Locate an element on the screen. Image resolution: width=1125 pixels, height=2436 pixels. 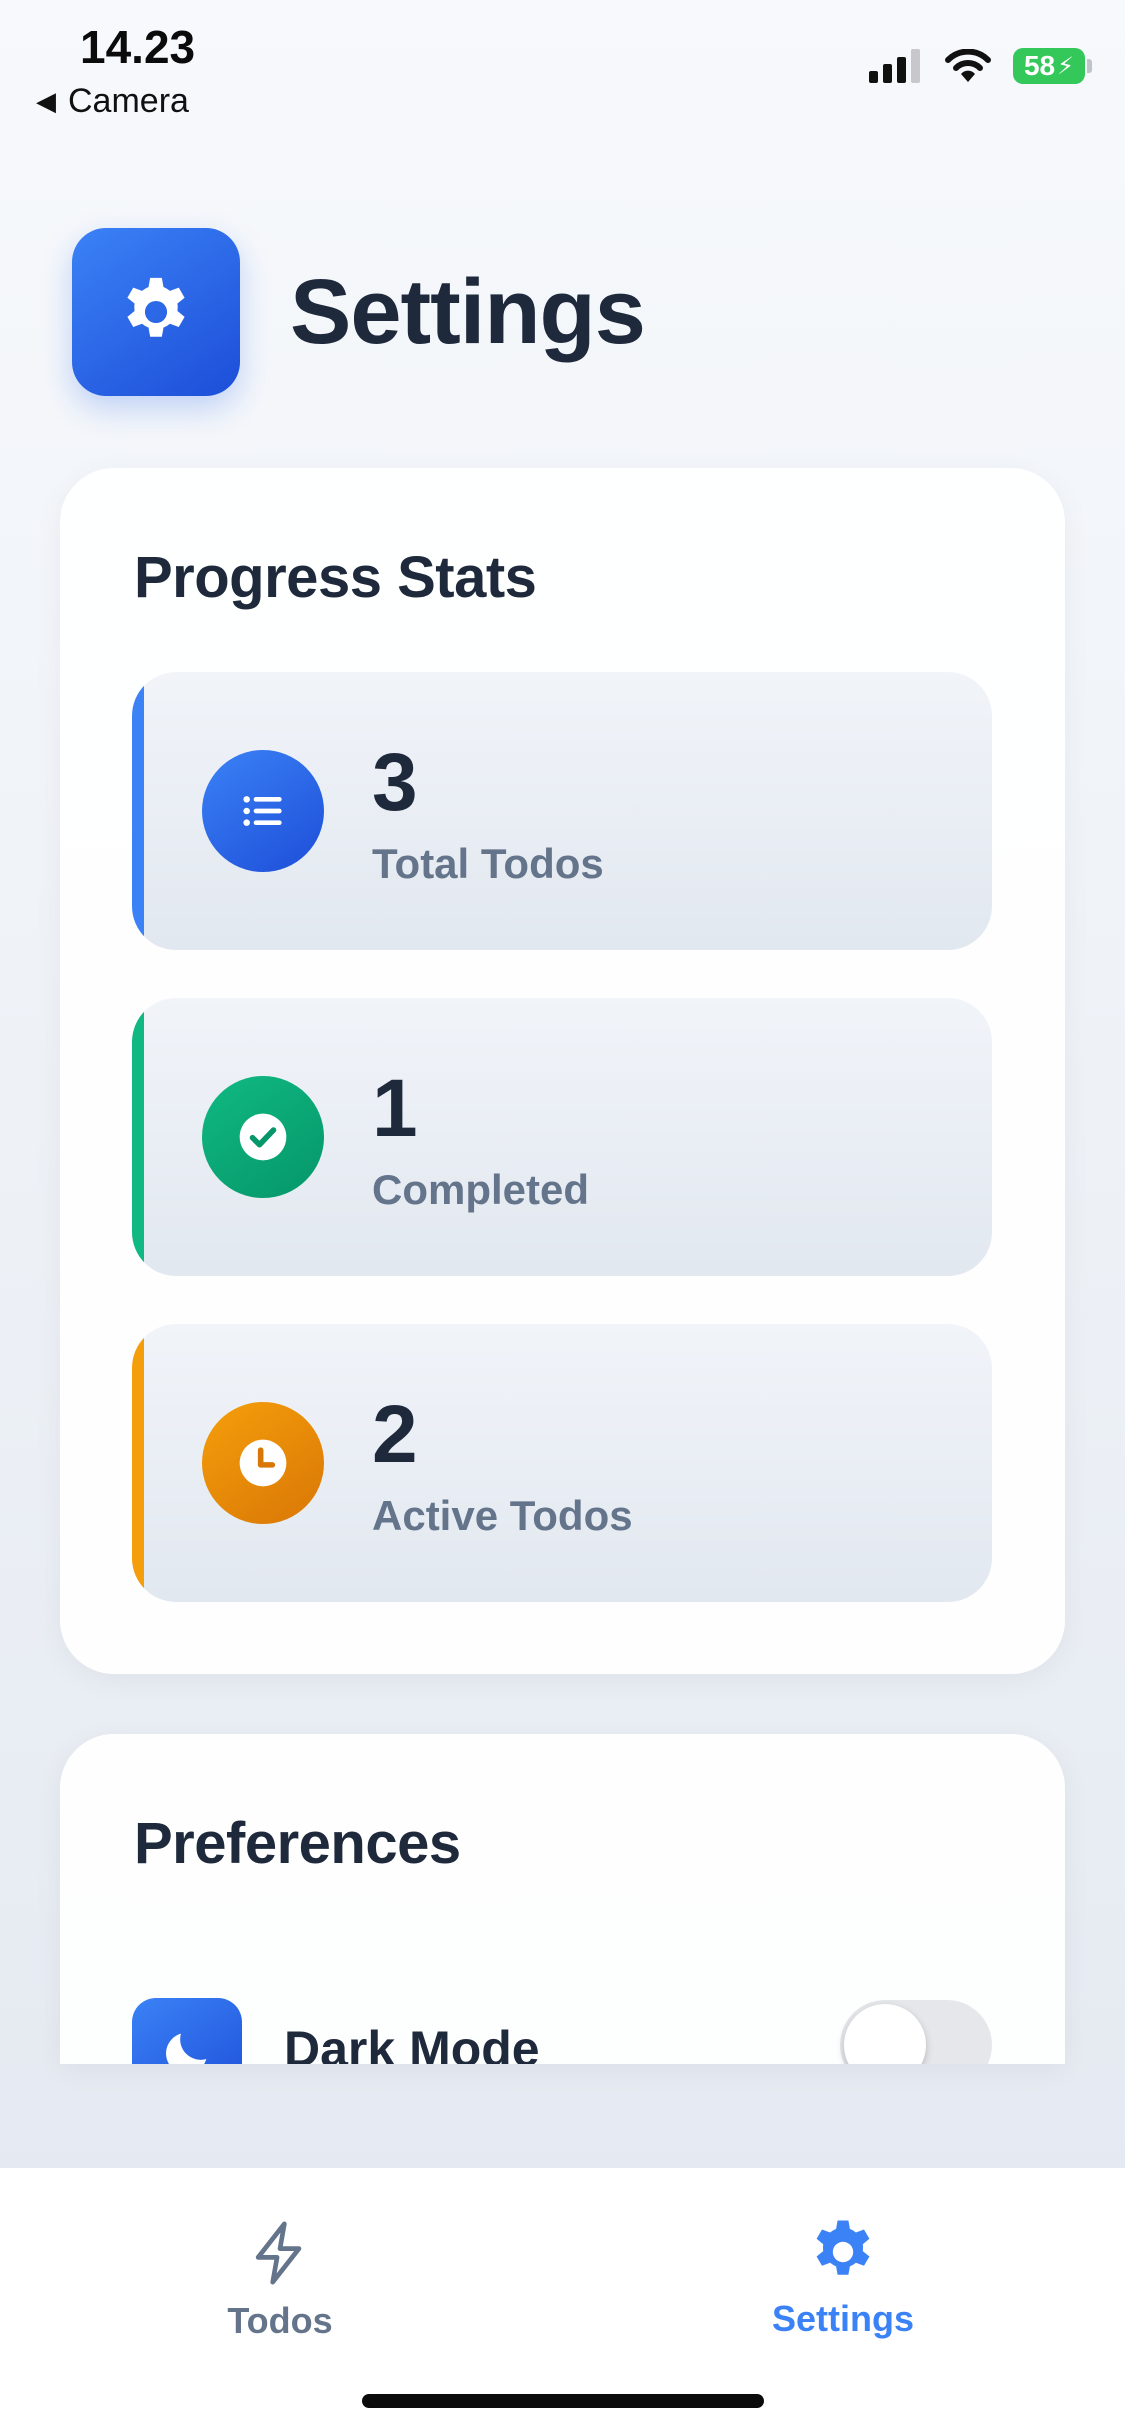
back-to-camera-link: ◀ Camera is located at coordinates (112, 101).